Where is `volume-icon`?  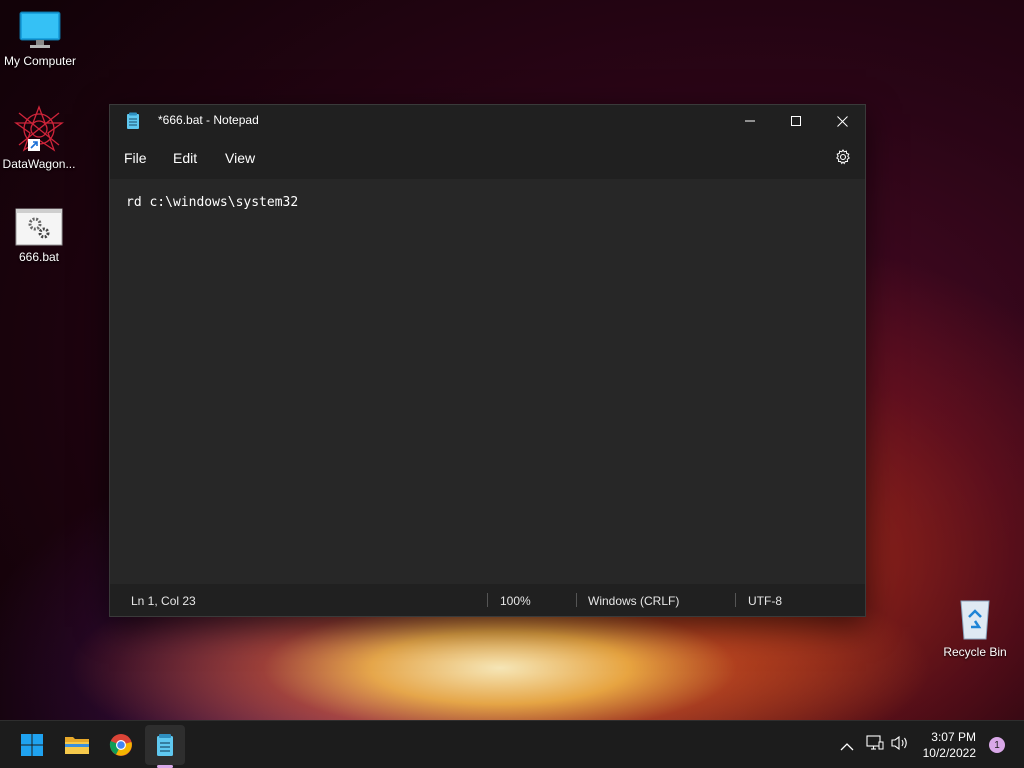 volume-icon is located at coordinates (899, 743).